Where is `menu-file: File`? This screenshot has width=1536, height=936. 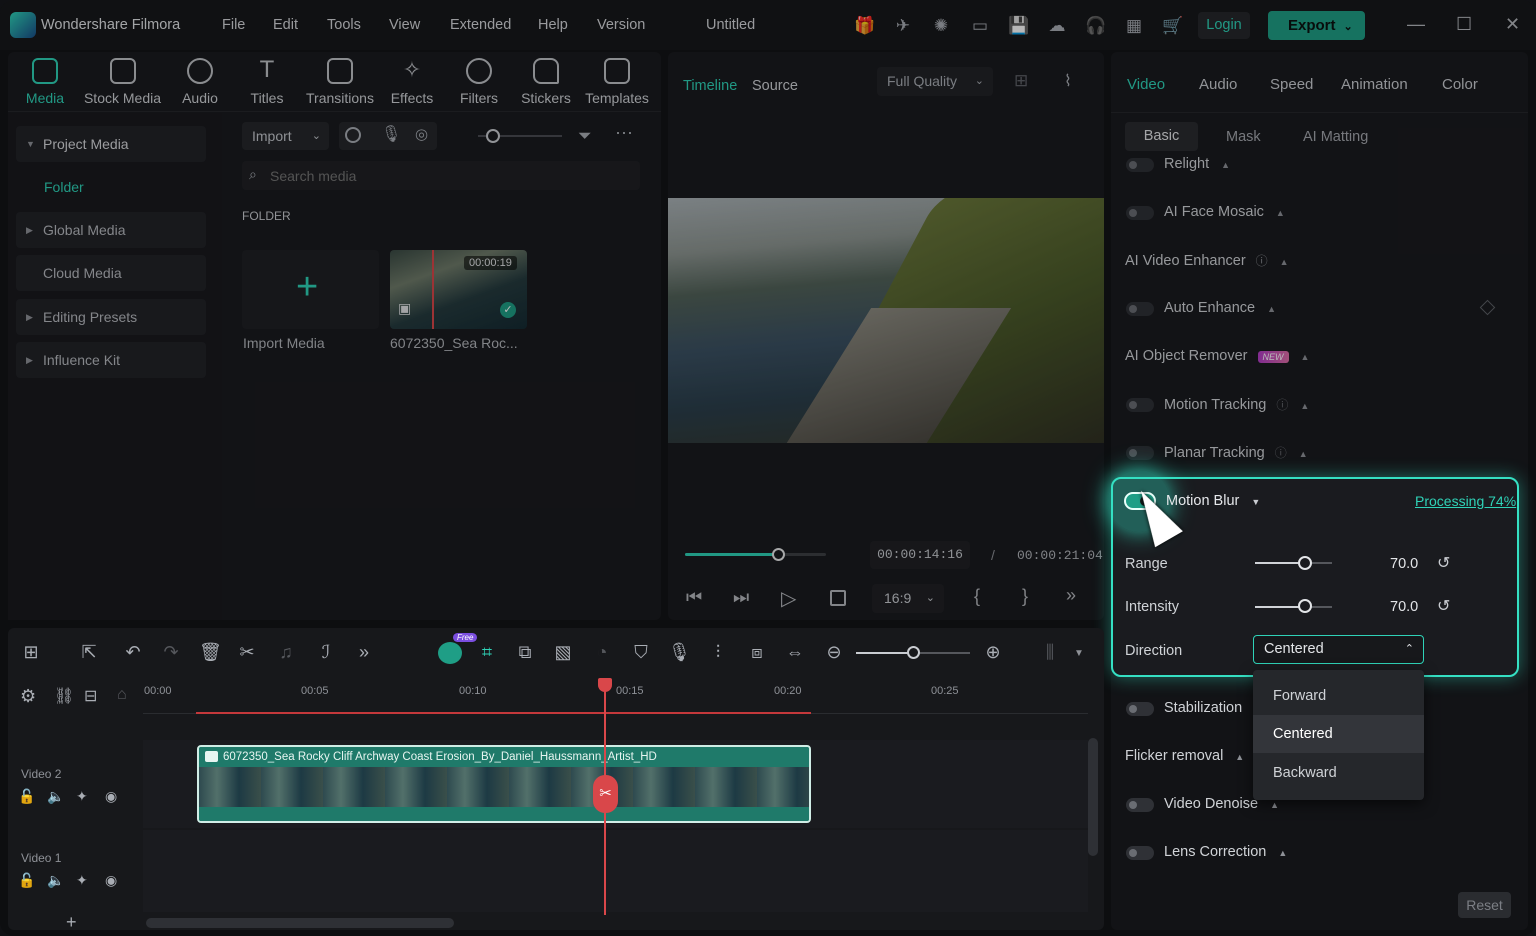
menu-file: File is located at coordinates (233, 25).